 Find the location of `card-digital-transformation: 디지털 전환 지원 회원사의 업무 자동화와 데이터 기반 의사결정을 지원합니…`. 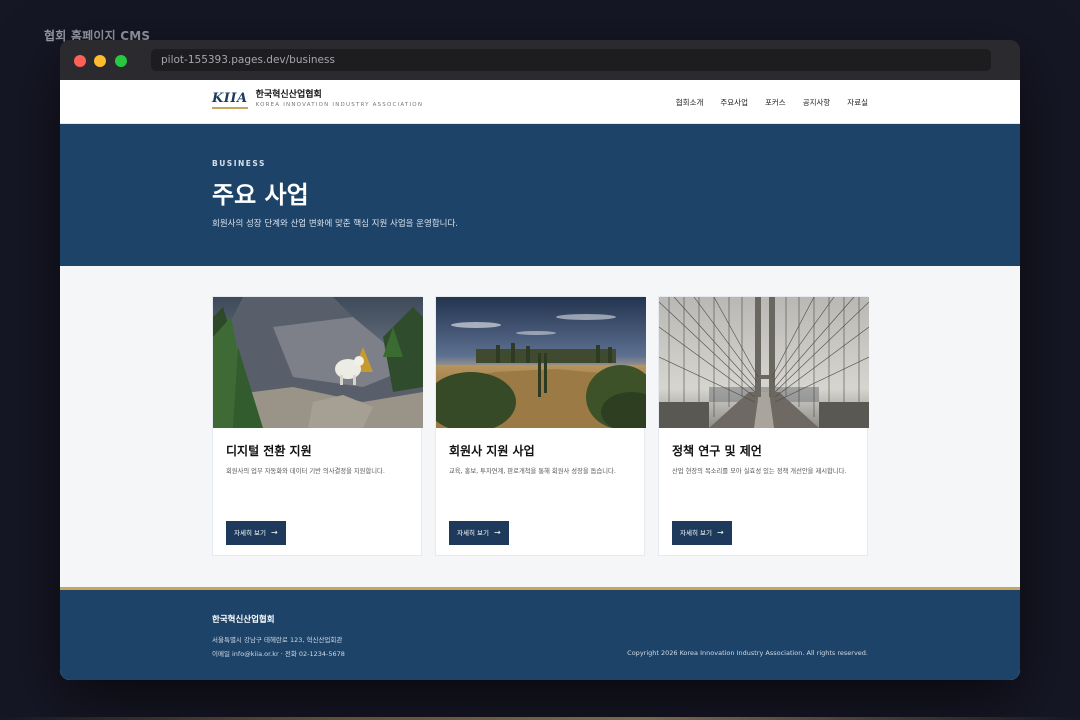

card-digital-transformation: 디지털 전환 지원 회원사의 업무 자동화와 데이터 기반 의사결정을 지원합니… is located at coordinates (317, 426).